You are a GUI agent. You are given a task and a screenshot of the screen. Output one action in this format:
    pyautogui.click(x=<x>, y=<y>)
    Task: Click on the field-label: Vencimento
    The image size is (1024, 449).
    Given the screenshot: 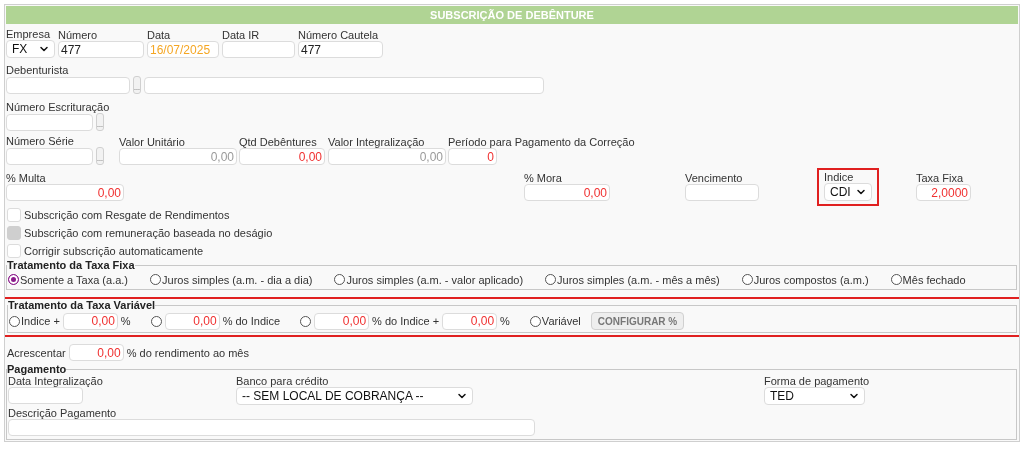 What is the action you would take?
    pyautogui.click(x=714, y=178)
    